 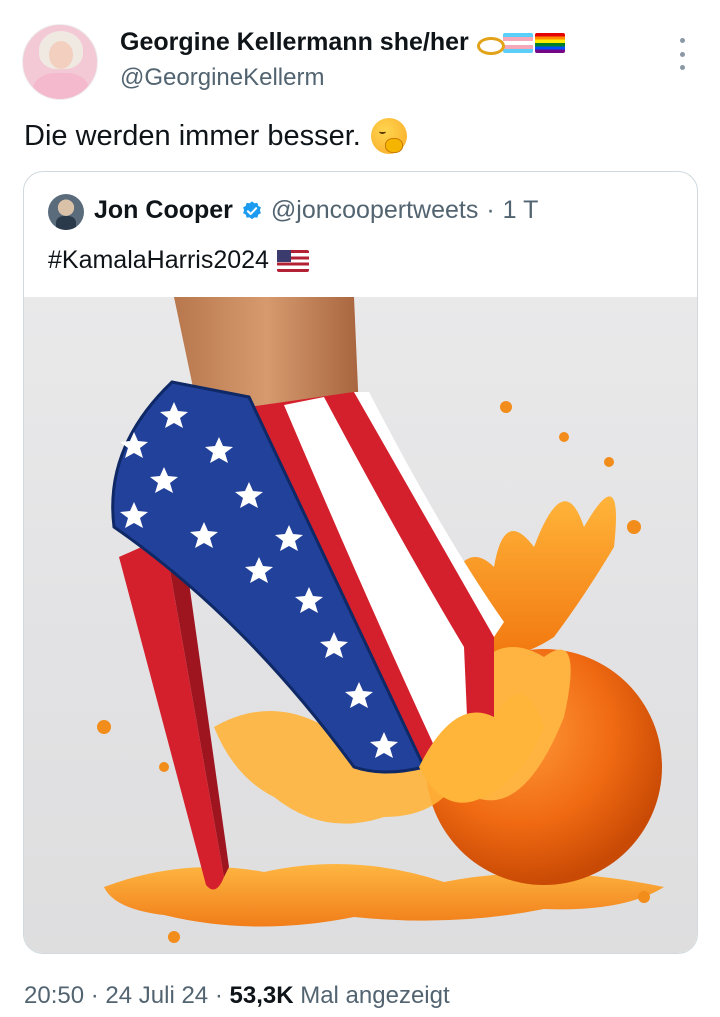 I want to click on tweet-text: Die werden immer besser., so click(x=215, y=136).